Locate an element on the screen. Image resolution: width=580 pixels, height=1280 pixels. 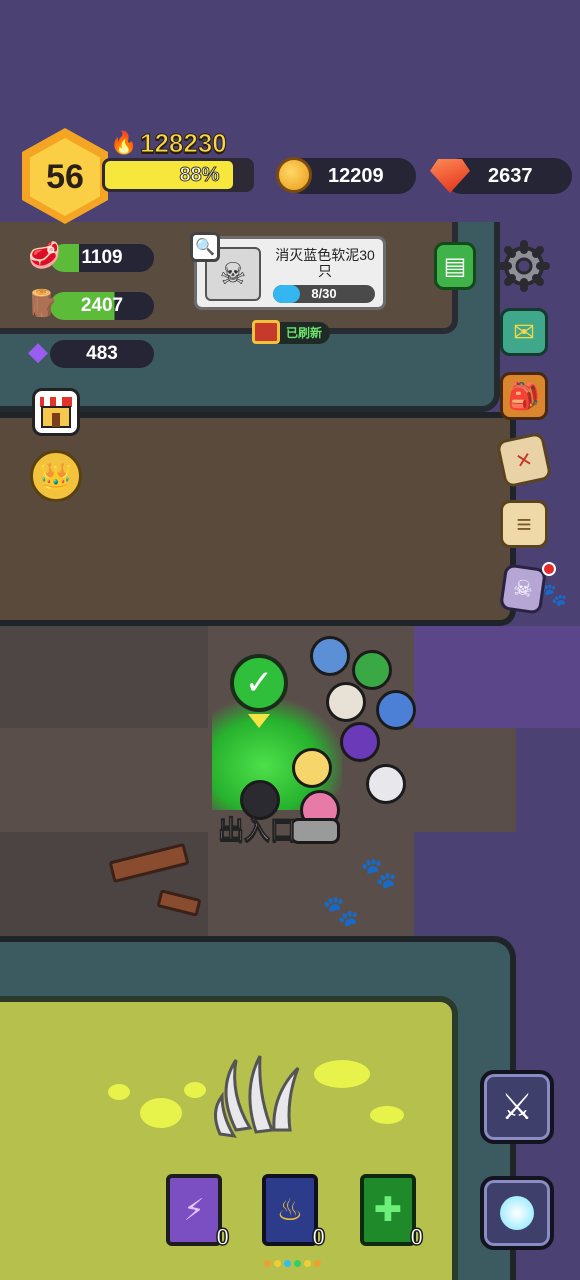
skill-book-flame: ♨ is located at coordinates (290, 1210).